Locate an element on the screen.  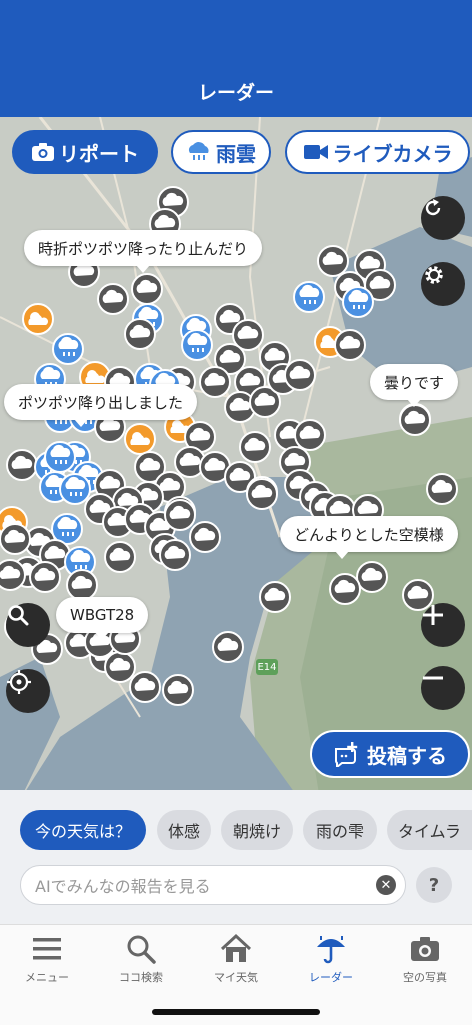
plus-icon is located at coordinates (433, 615).